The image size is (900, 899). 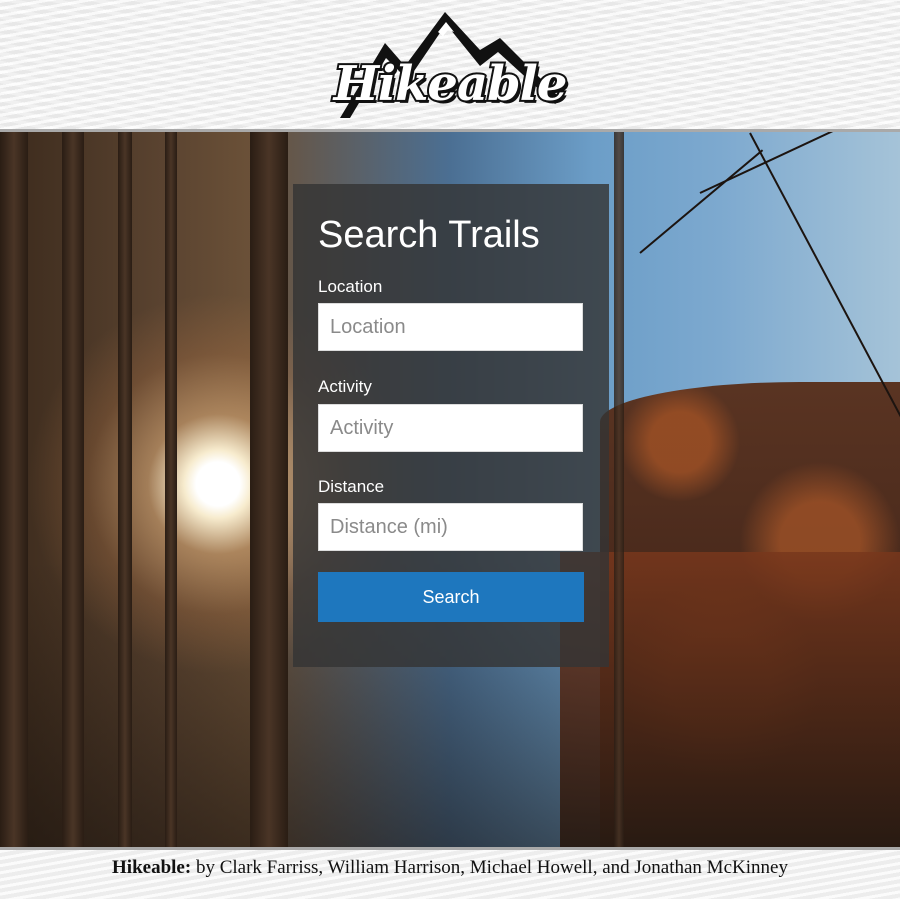 What do you see at coordinates (152, 867) in the screenshot?
I see `footer-brand: Hikeable:` at bounding box center [152, 867].